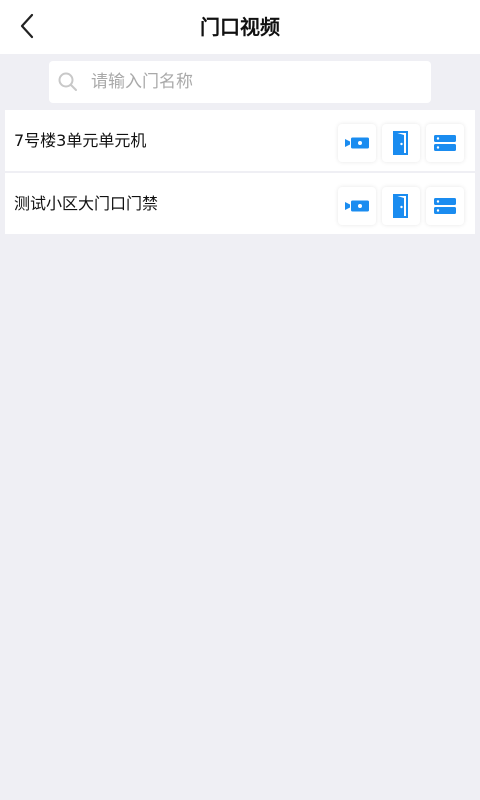  I want to click on list-item: 测试小区大门口门禁, so click(240, 203).